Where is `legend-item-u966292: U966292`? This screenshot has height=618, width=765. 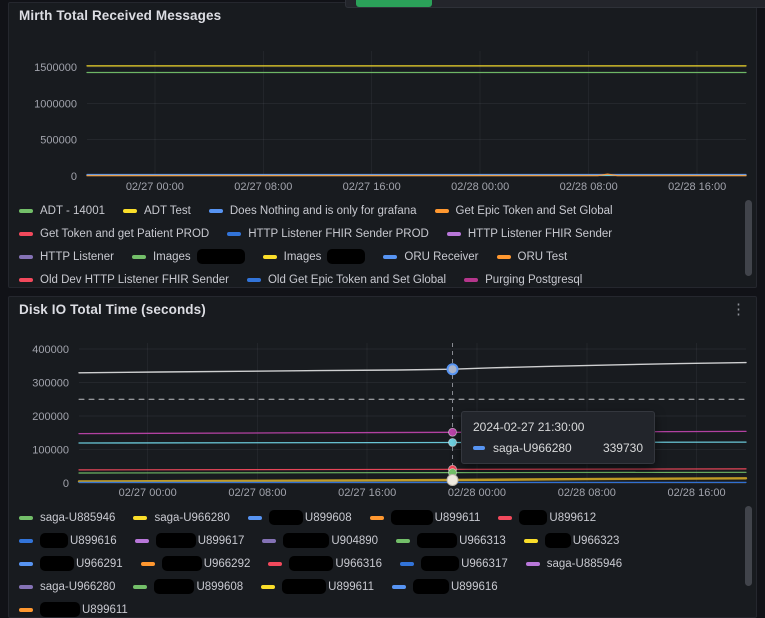
legend-item-u966292: U966292 is located at coordinates (195, 563).